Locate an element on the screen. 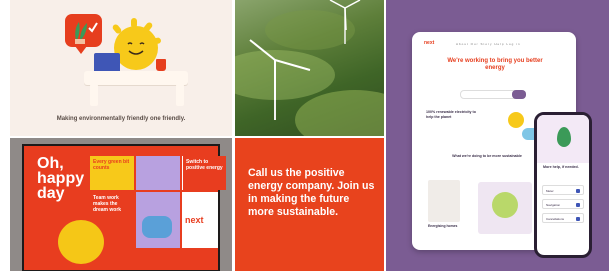 This screenshot has width=609, height=271. phone-row: Cancellations is located at coordinates (563, 218).